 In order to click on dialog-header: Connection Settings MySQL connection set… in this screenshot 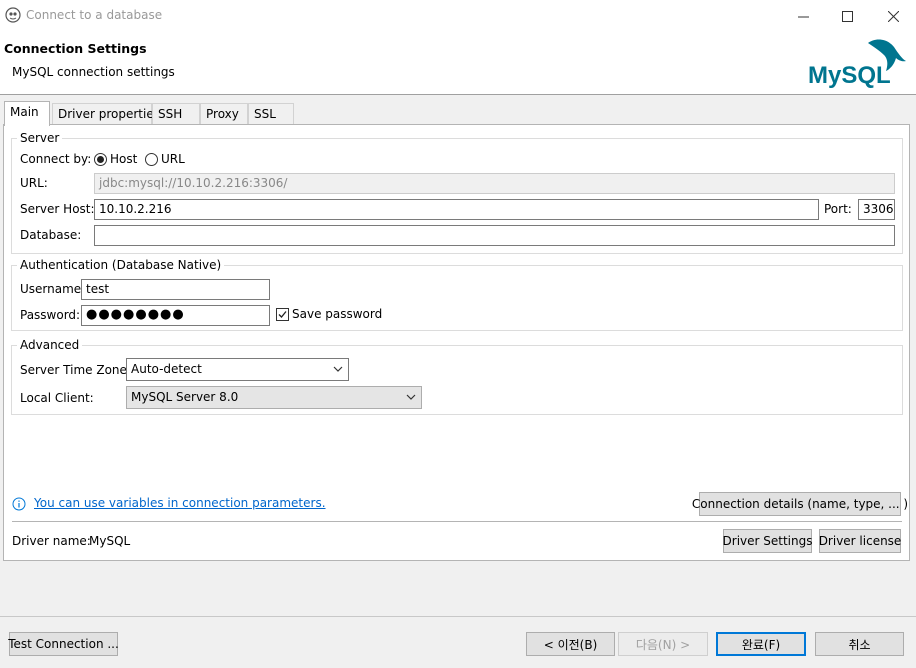, I will do `click(458, 63)`.